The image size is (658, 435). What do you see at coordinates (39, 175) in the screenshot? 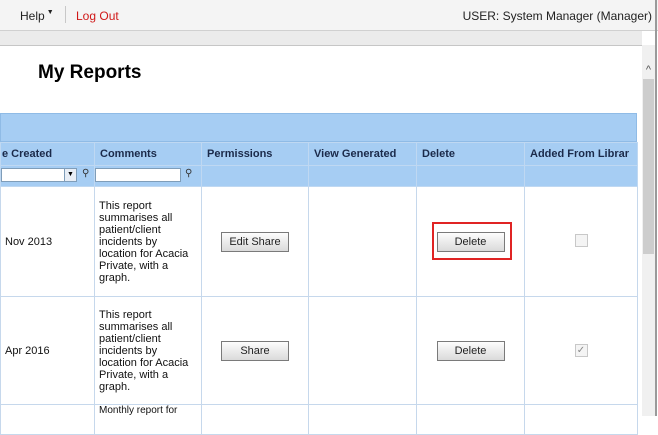
I see `date-filter-select: ▼` at bounding box center [39, 175].